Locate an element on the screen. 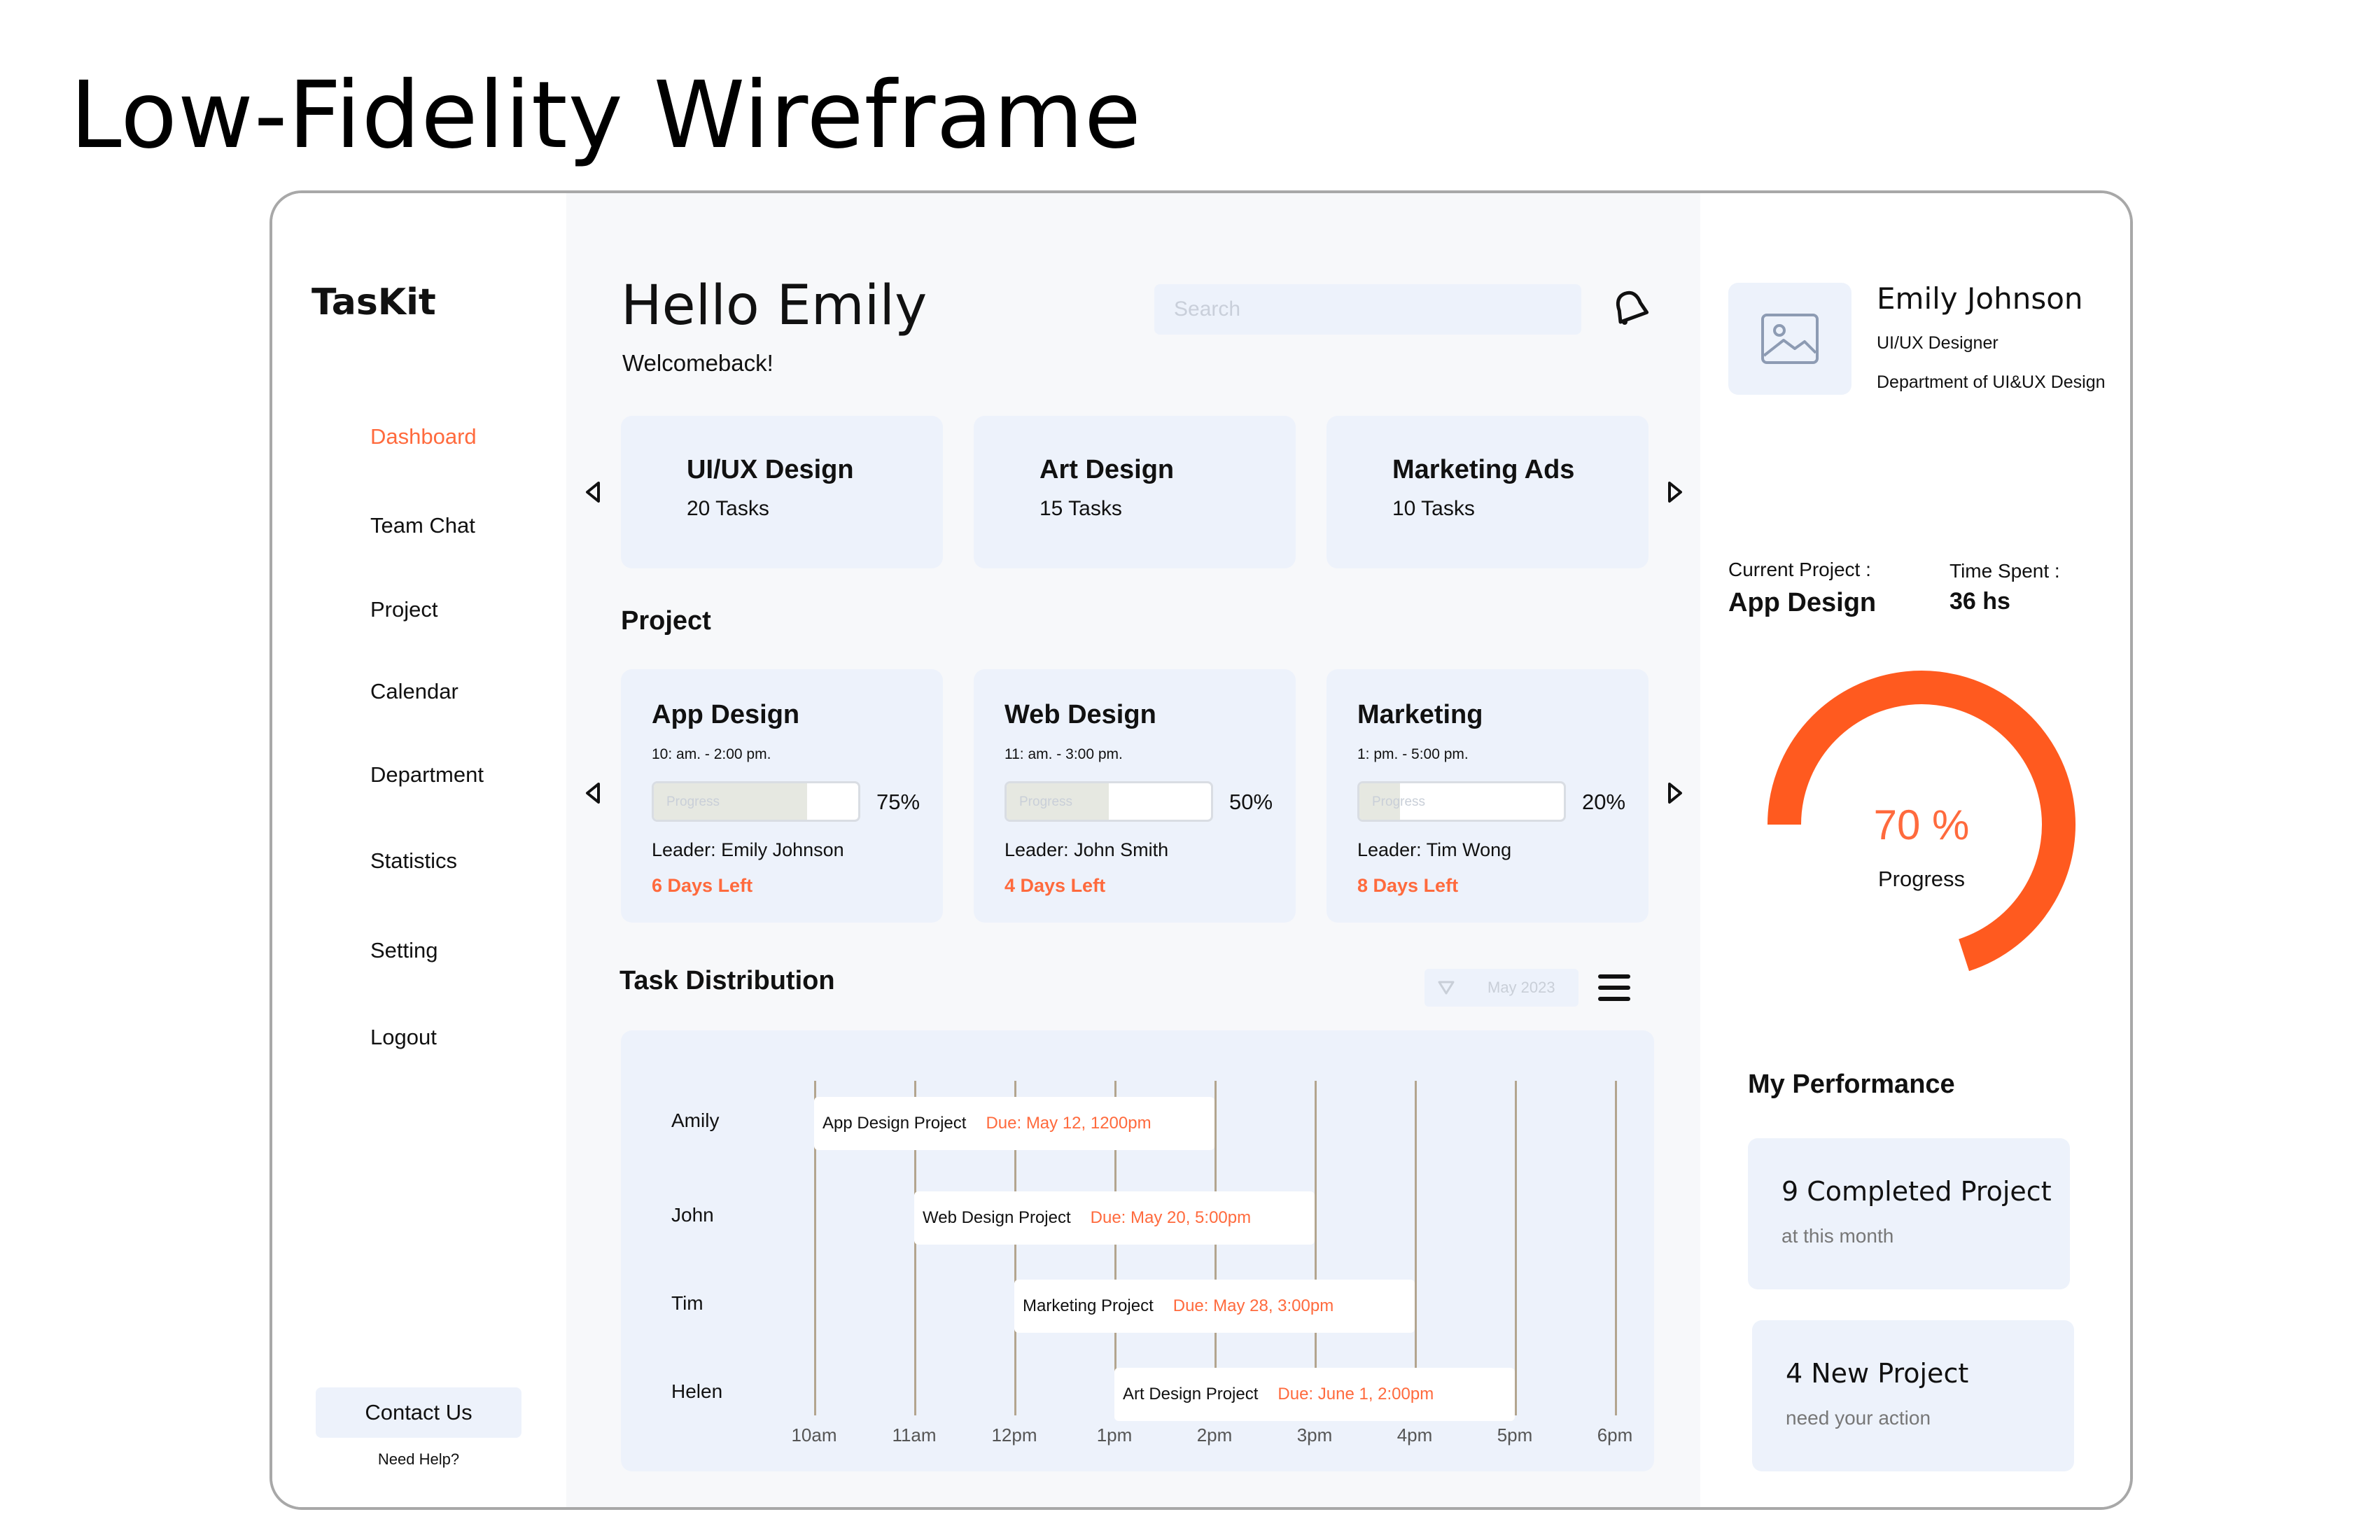 The width and height of the screenshot is (2380, 1540). task-name: Marketing Project is located at coordinates (1088, 1305).